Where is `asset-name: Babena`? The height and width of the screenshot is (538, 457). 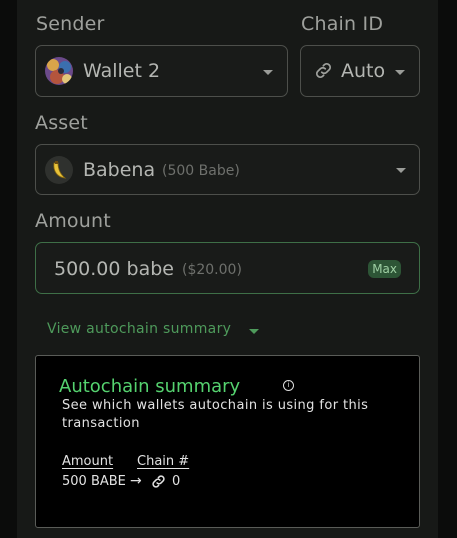 asset-name: Babena is located at coordinates (119, 170).